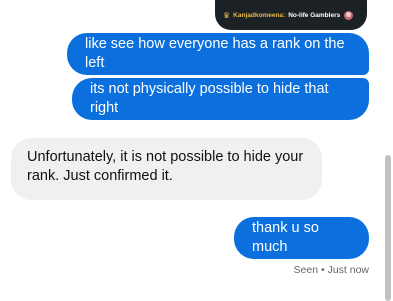  What do you see at coordinates (227, 15) in the screenshot?
I see `crown-icon: ♛` at bounding box center [227, 15].